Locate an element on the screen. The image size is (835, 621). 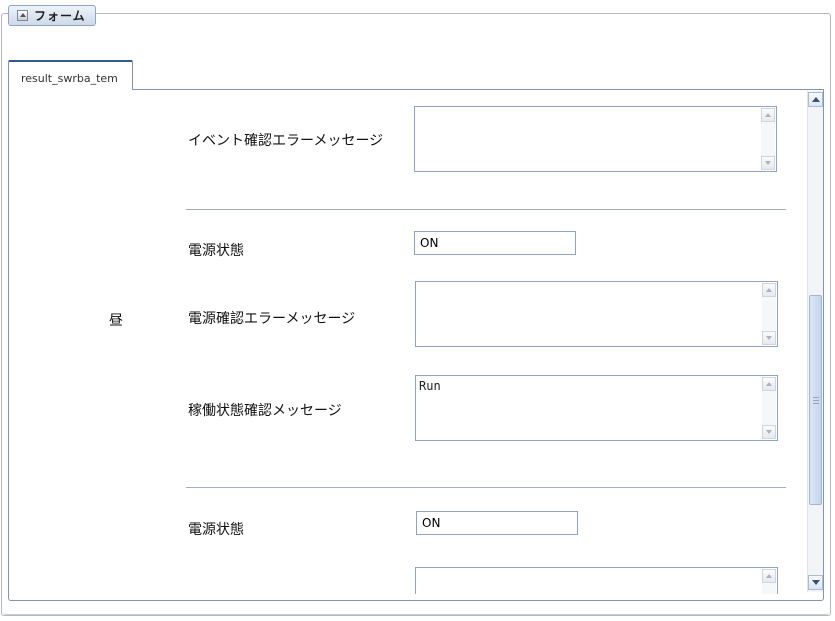
power-status-label: 電源状態 is located at coordinates (216, 251).